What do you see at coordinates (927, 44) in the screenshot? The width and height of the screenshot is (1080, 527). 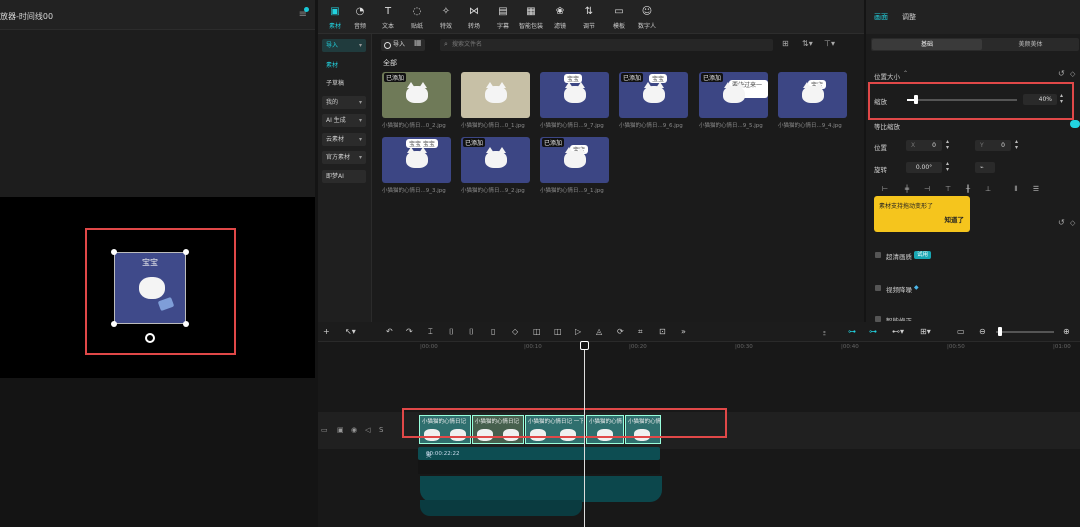 I see `sub-tab-basic: 基础` at bounding box center [927, 44].